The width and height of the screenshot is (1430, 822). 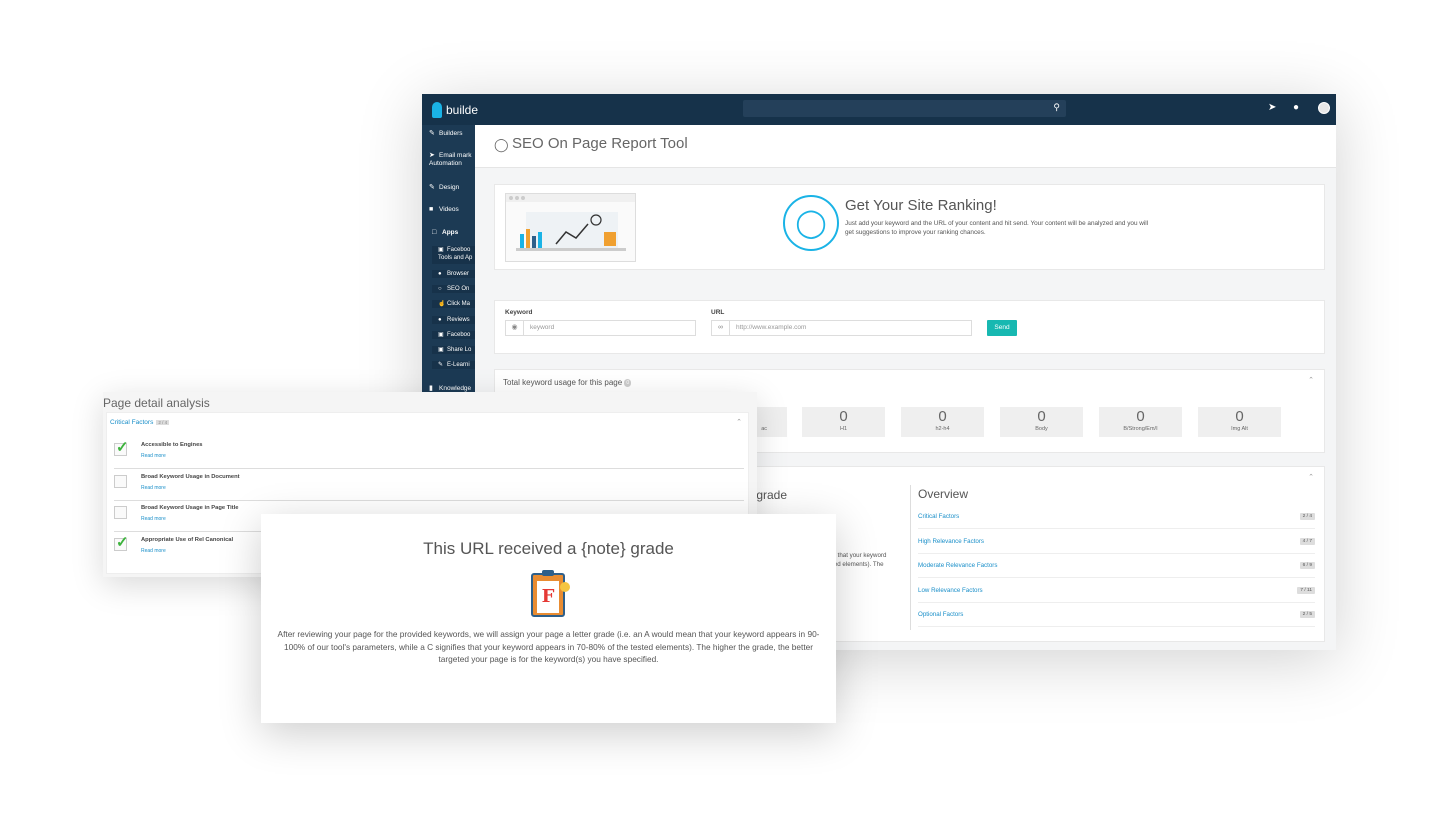 I want to click on metric-tile-h2-h4: 0 h2-h4, so click(x=942, y=422).